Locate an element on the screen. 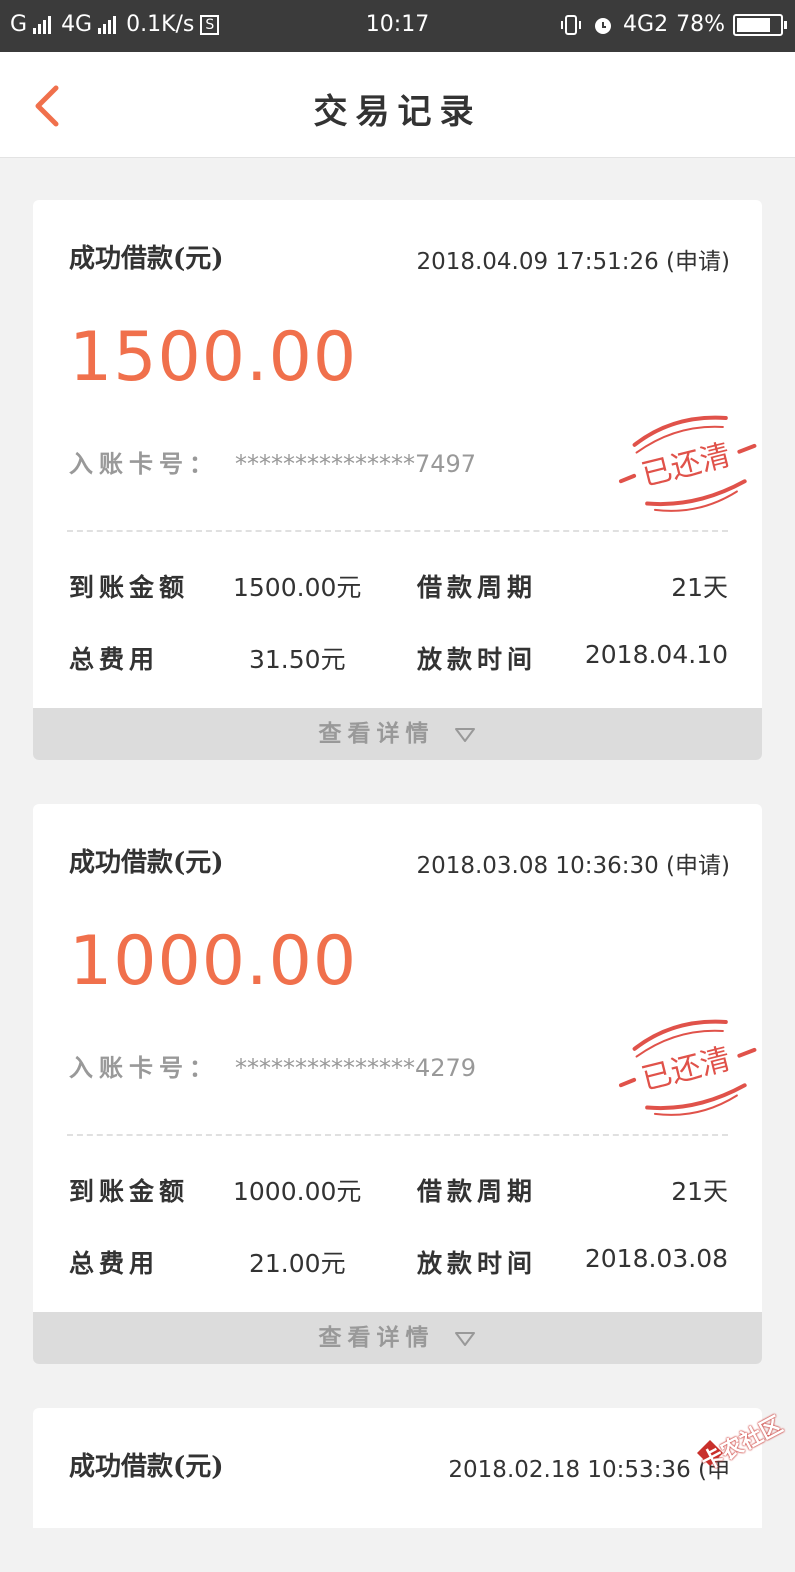 This screenshot has width=795, height=1572. fee-value: 31.50元 is located at coordinates (297, 659).